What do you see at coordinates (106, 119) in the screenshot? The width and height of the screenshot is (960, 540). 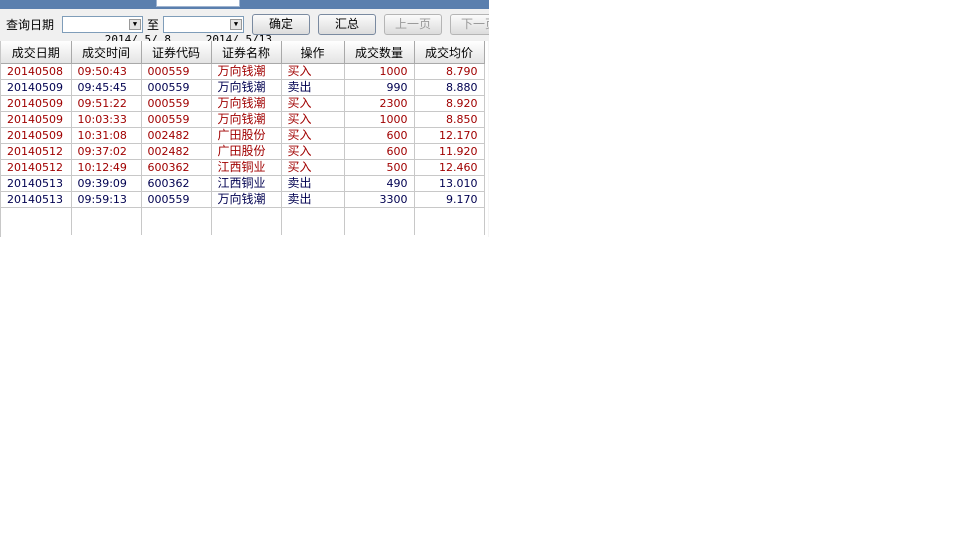 I see `cell-trade-time: 10:03:33` at bounding box center [106, 119].